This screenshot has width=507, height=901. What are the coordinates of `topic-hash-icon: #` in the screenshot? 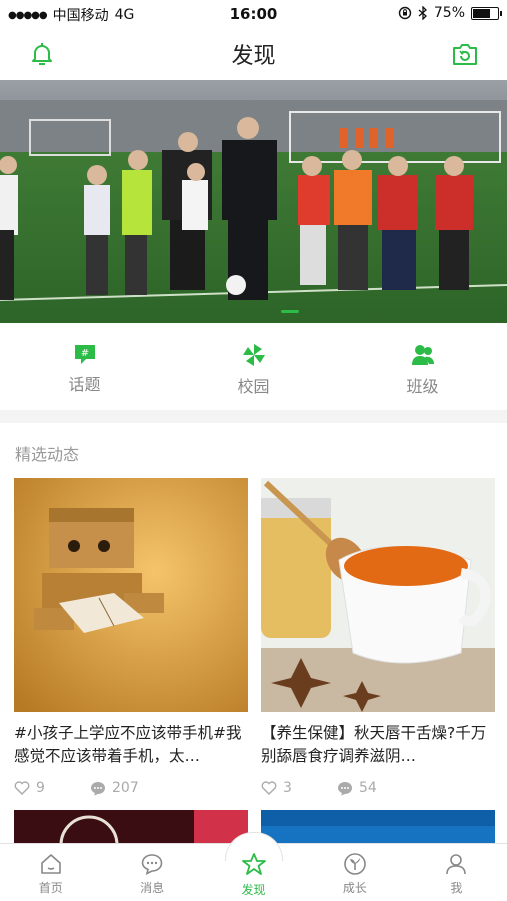 It's located at (84, 354).